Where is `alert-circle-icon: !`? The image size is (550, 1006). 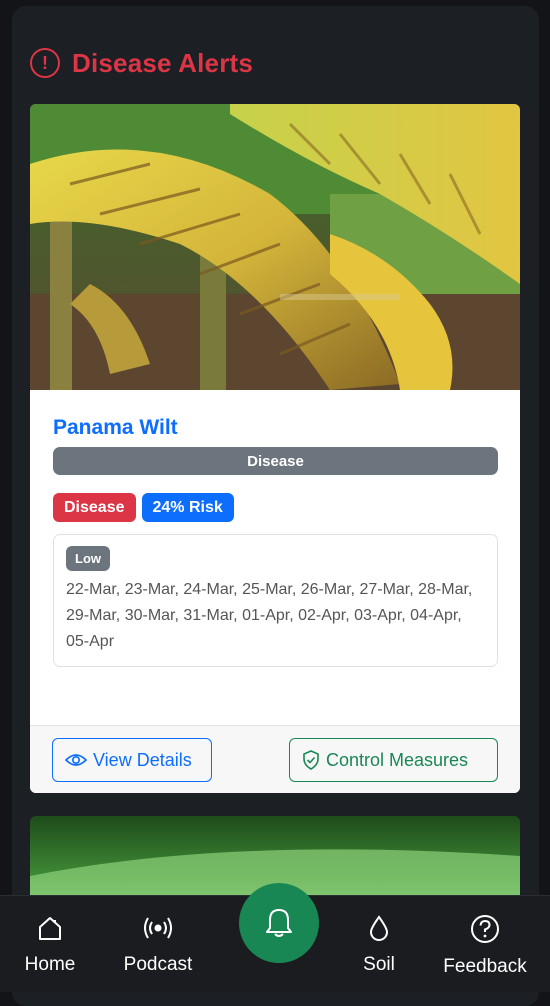 alert-circle-icon: ! is located at coordinates (45, 63).